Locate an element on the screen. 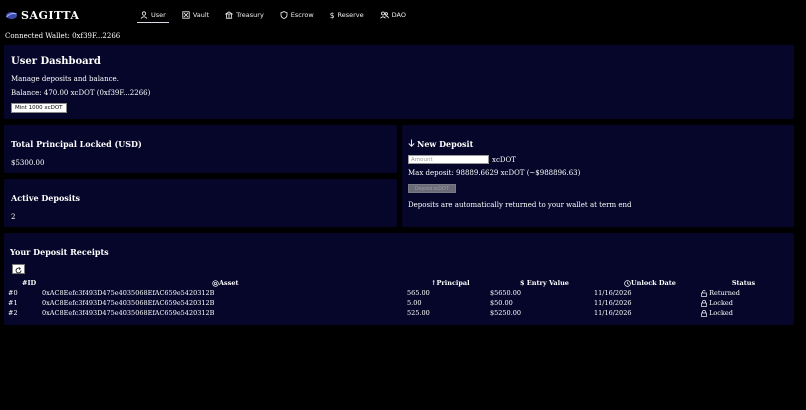  receipts-title: Your Deposit Receipts is located at coordinates (59, 252).